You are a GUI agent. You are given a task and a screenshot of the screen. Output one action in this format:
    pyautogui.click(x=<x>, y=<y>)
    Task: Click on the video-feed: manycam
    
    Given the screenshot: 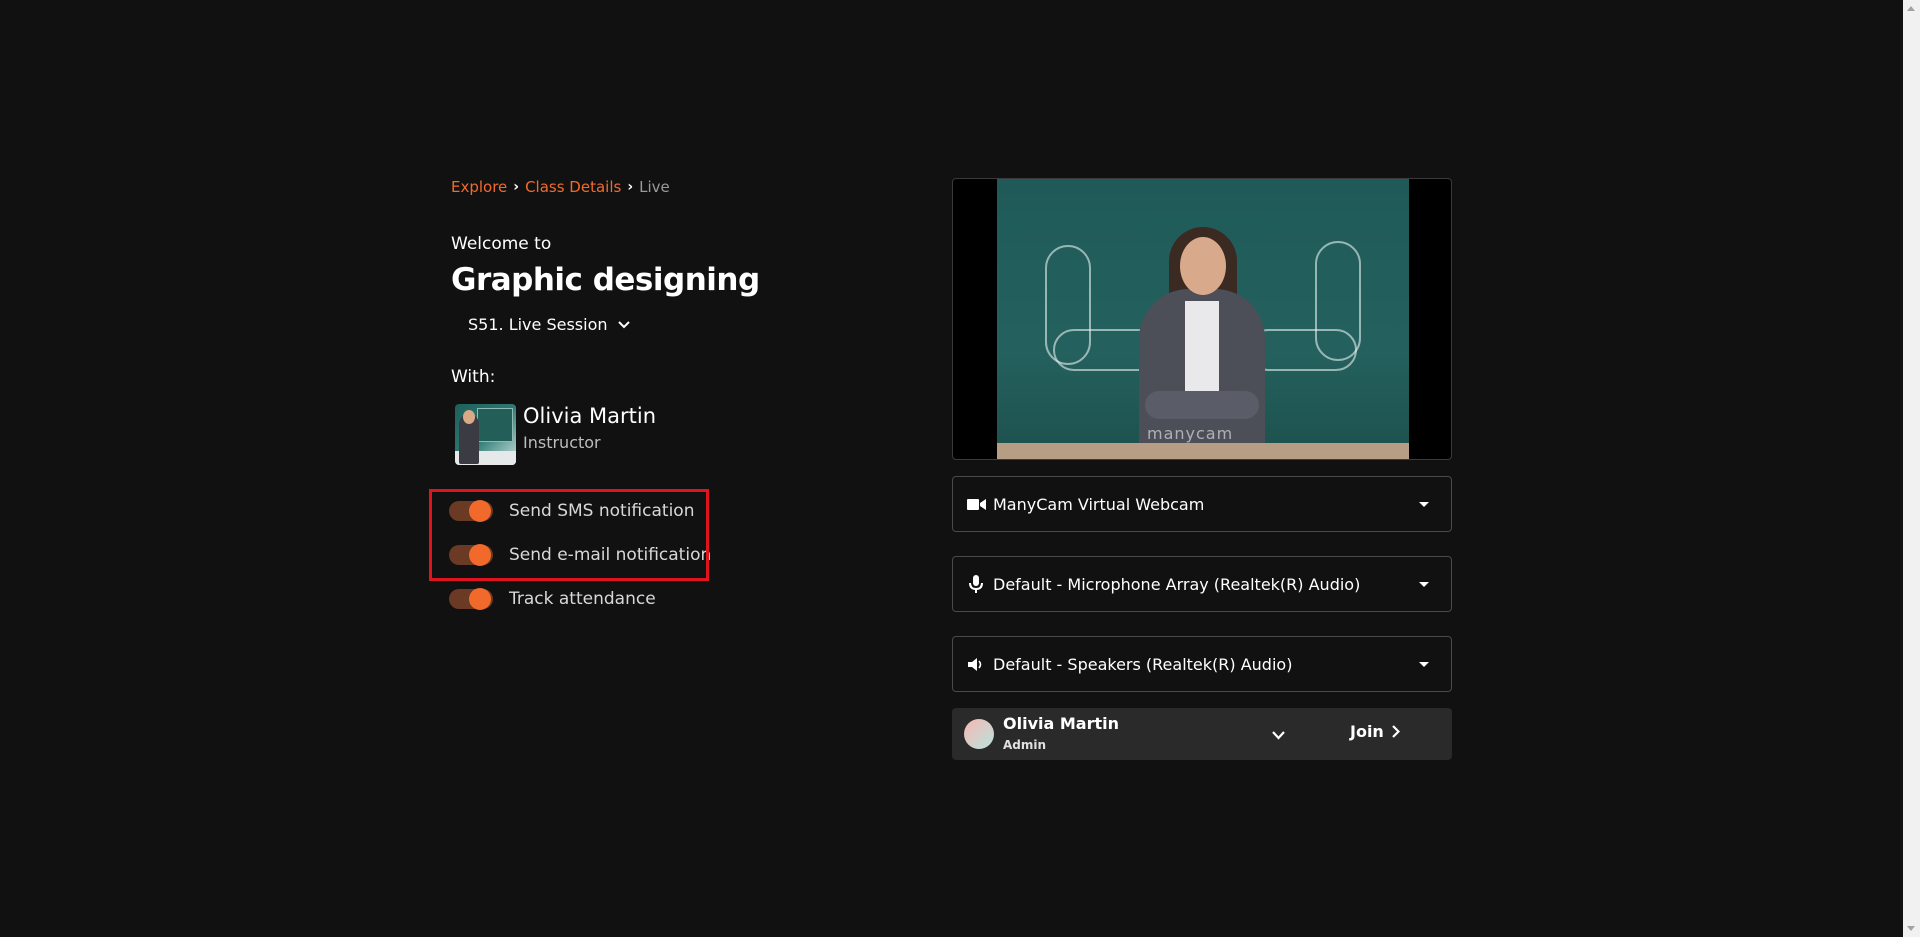 What is the action you would take?
    pyautogui.click(x=1203, y=319)
    